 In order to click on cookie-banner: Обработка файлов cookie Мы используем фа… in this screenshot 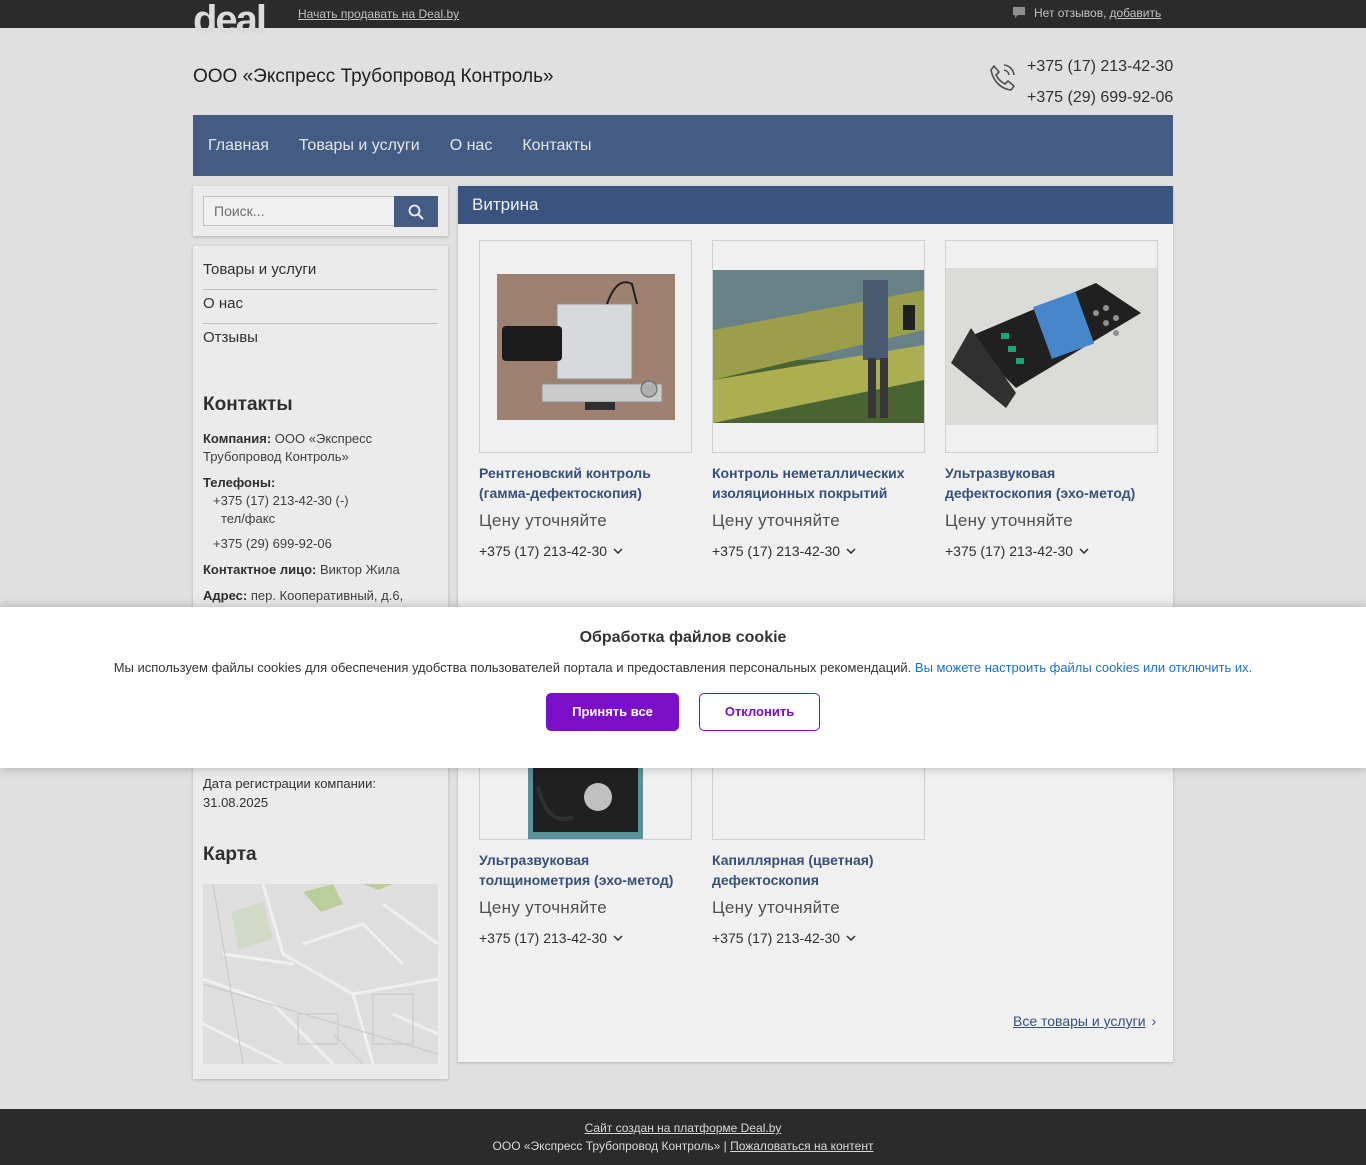, I will do `click(683, 687)`.